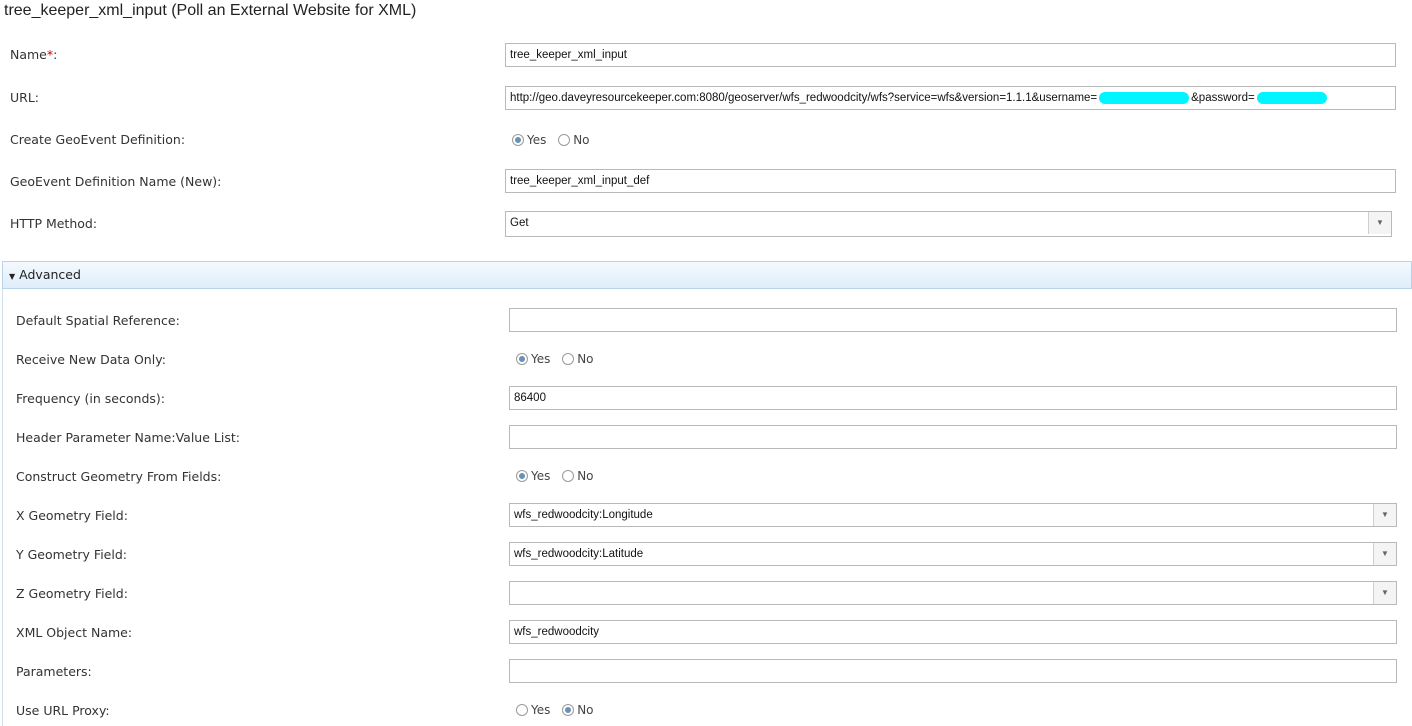 The image size is (1412, 726). I want to click on construct-geom-yes-label: Yes, so click(540, 476).